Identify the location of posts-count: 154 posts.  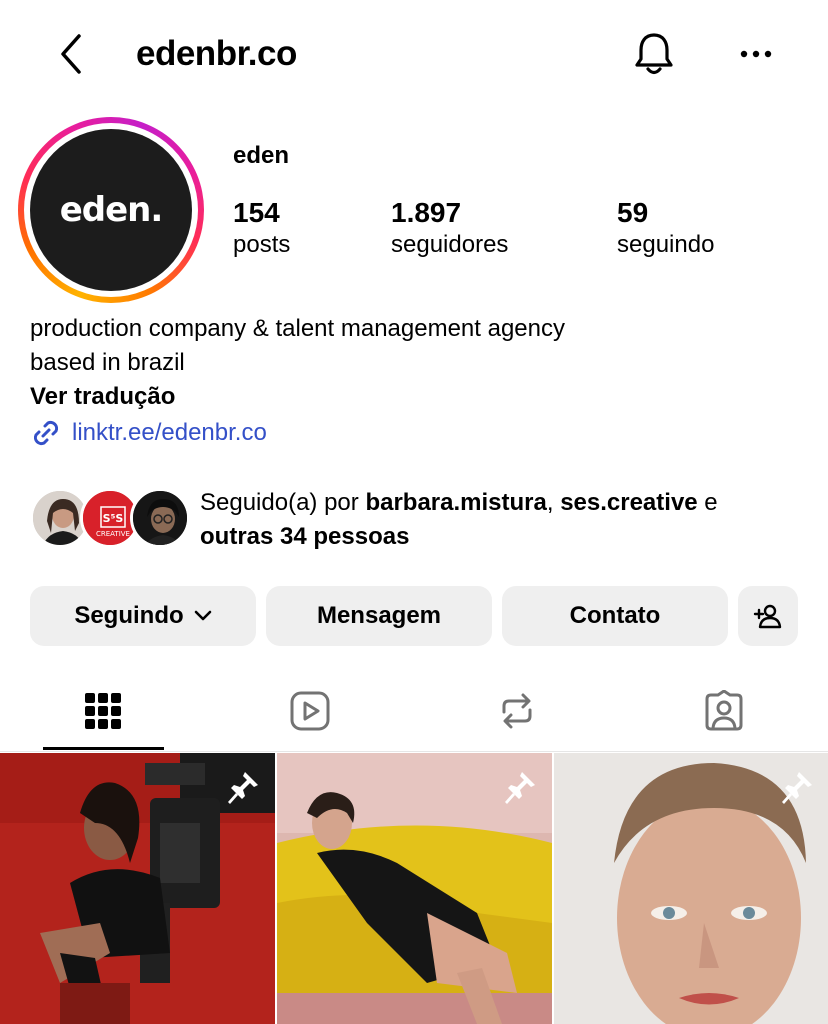
(261, 228).